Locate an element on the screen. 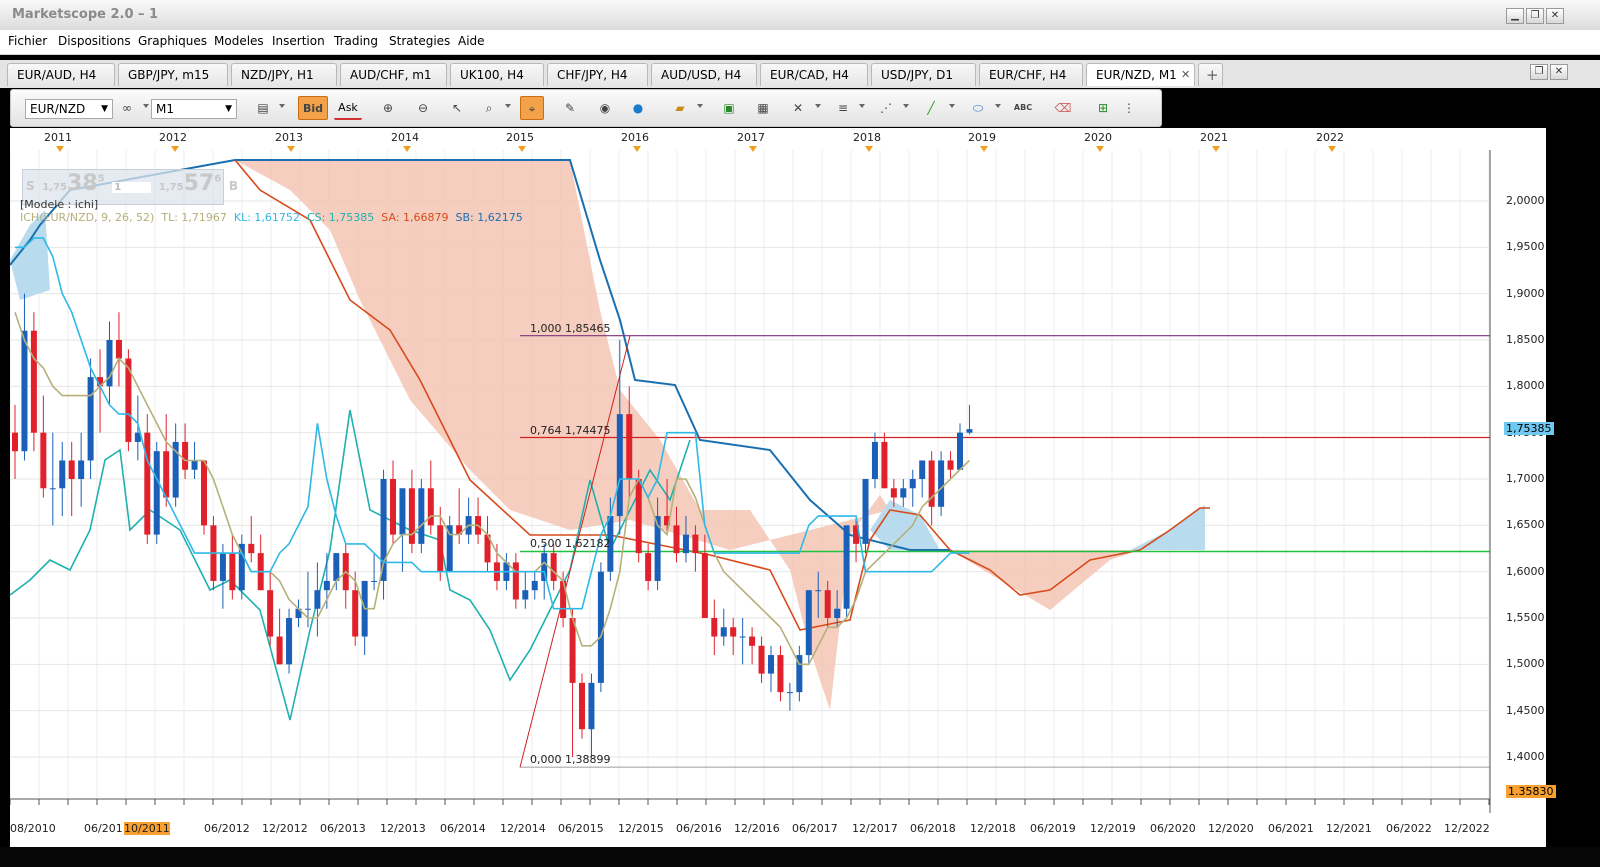  time-axis-label: 06/2014 is located at coordinates (463, 828).